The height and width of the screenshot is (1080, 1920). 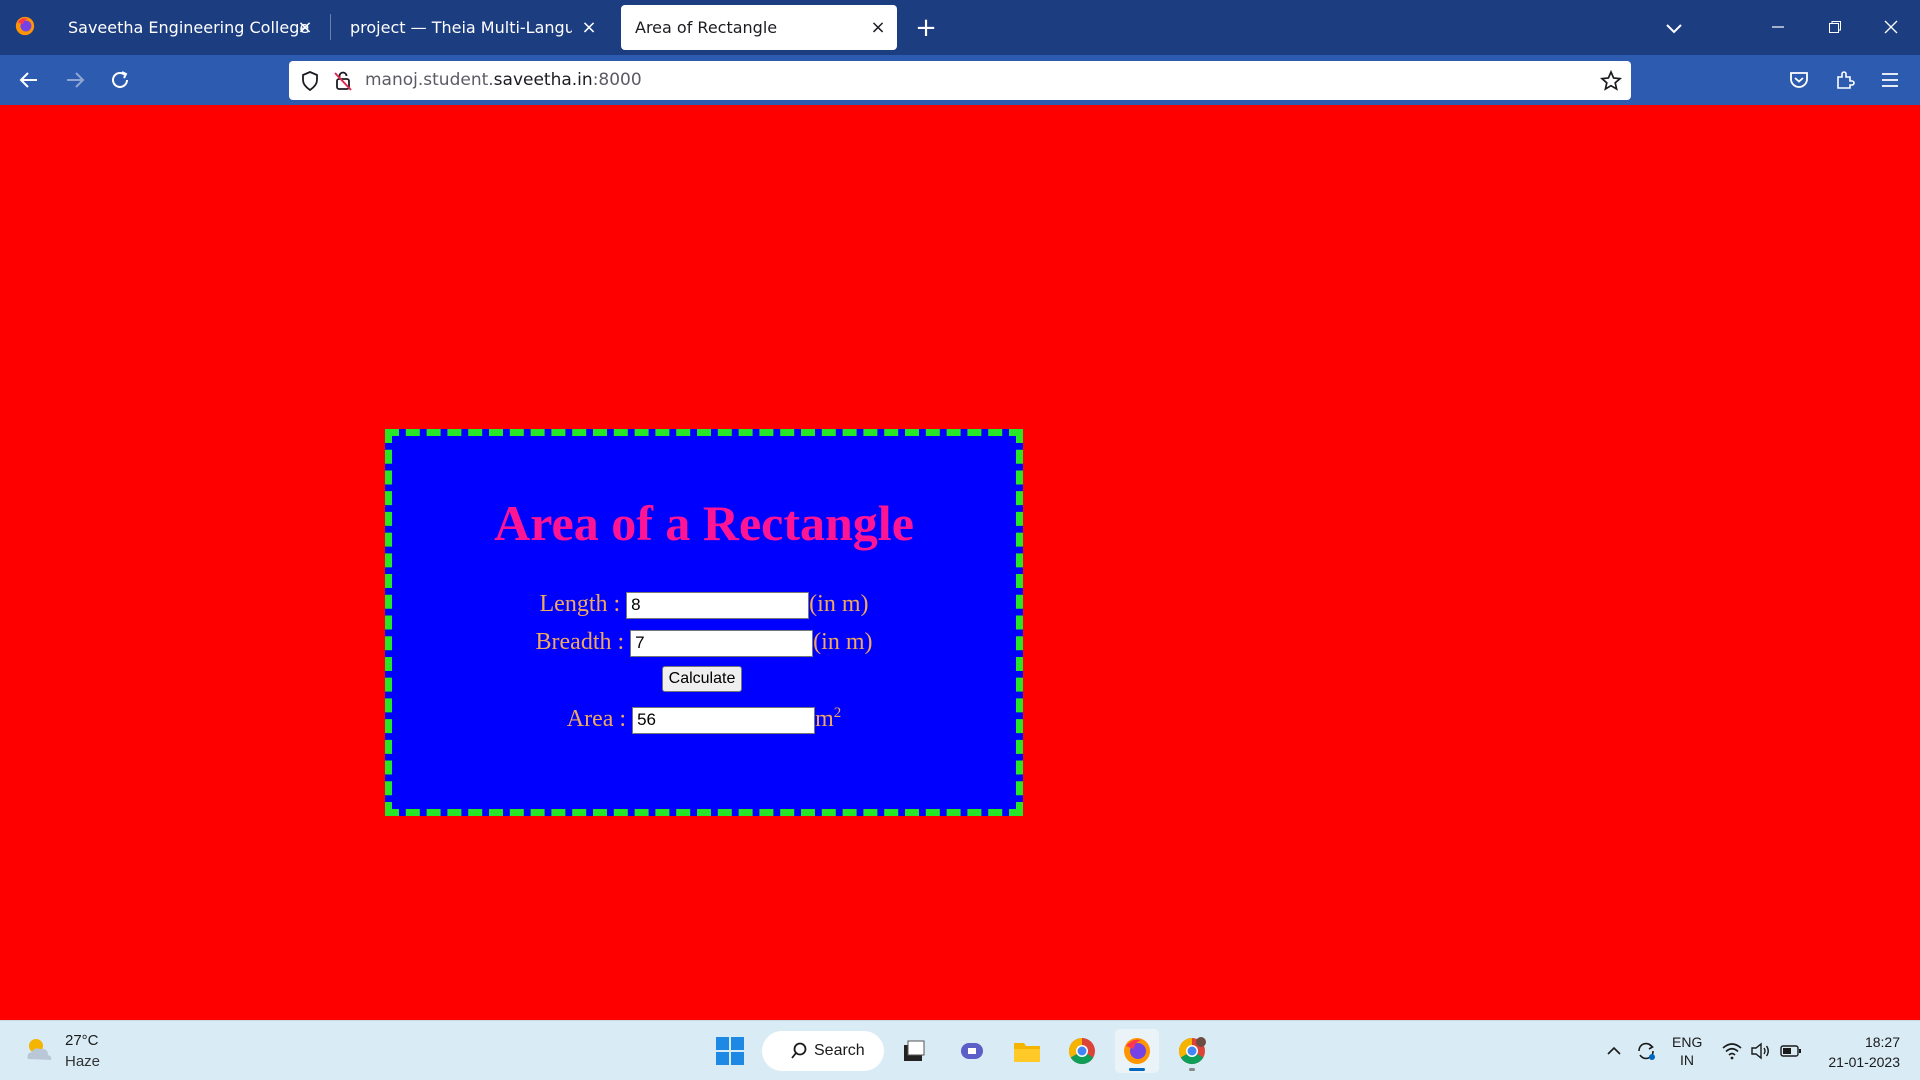 What do you see at coordinates (730, 1051) in the screenshot?
I see `windows-start-icon` at bounding box center [730, 1051].